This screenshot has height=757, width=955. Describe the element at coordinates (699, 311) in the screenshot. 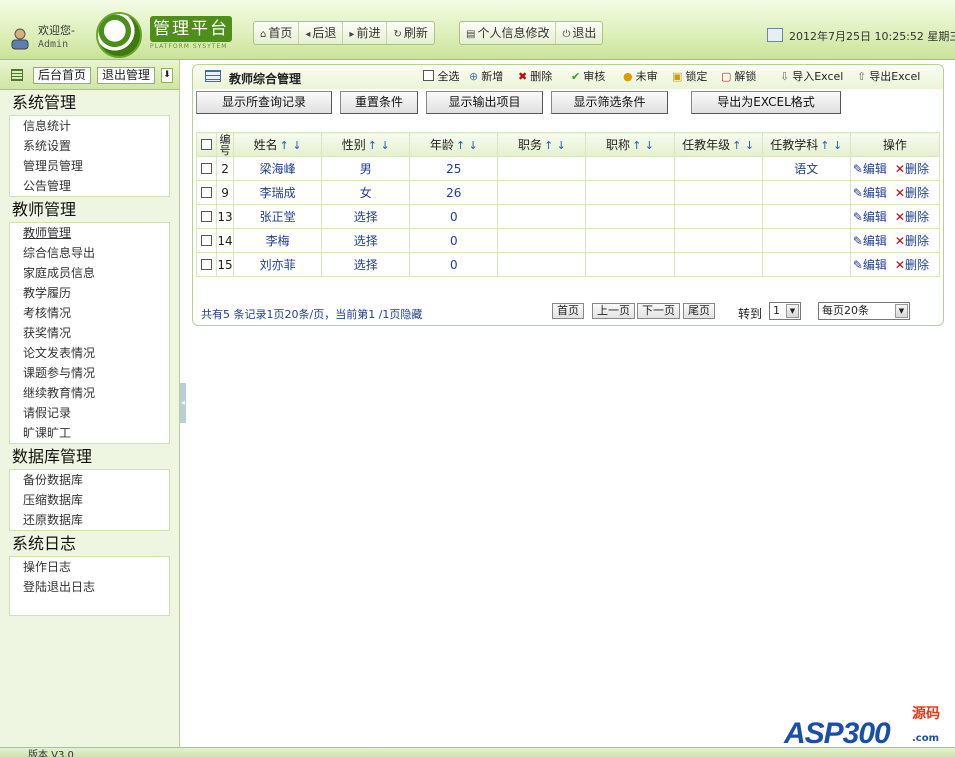

I see `last-page-button: 尾页` at that location.